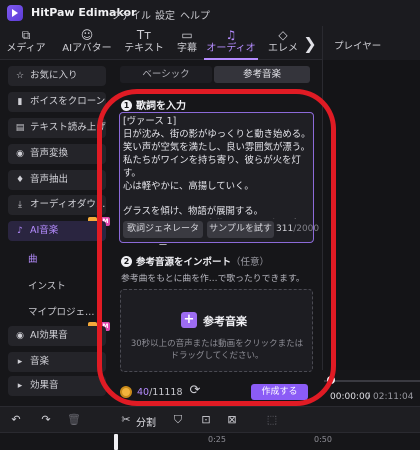 This screenshot has height=450, width=420. What do you see at coordinates (393, 397) in the screenshot?
I see `time-total: 02:11:04` at bounding box center [393, 397].